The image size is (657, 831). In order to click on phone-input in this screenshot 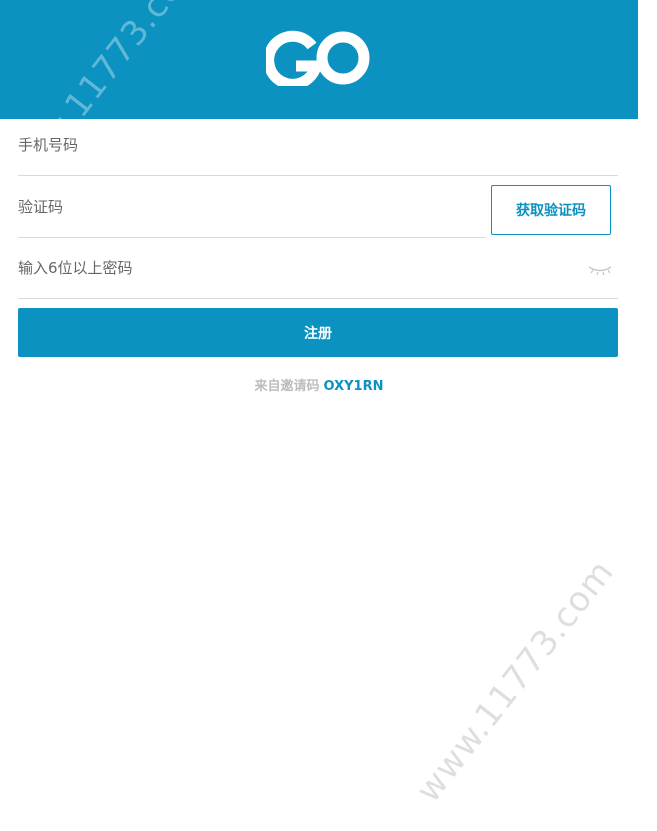, I will do `click(318, 144)`.